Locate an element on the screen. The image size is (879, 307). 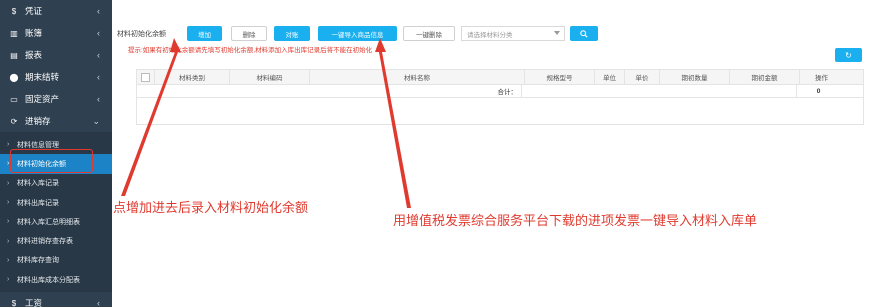
total-spacer is located at coordinates (659, 91).